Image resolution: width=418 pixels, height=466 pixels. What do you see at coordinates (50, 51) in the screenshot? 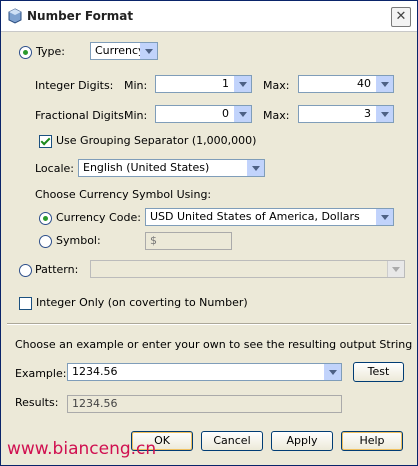
I see `type-label: Type:` at bounding box center [50, 51].